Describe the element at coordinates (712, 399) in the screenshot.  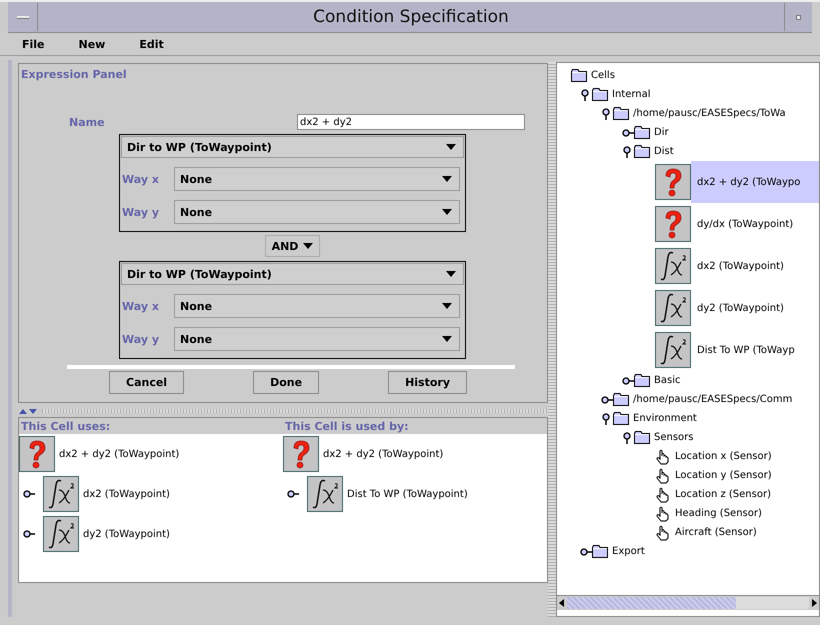
I see `tree-item: /home/pausc/EASESpecs/Comm` at that location.